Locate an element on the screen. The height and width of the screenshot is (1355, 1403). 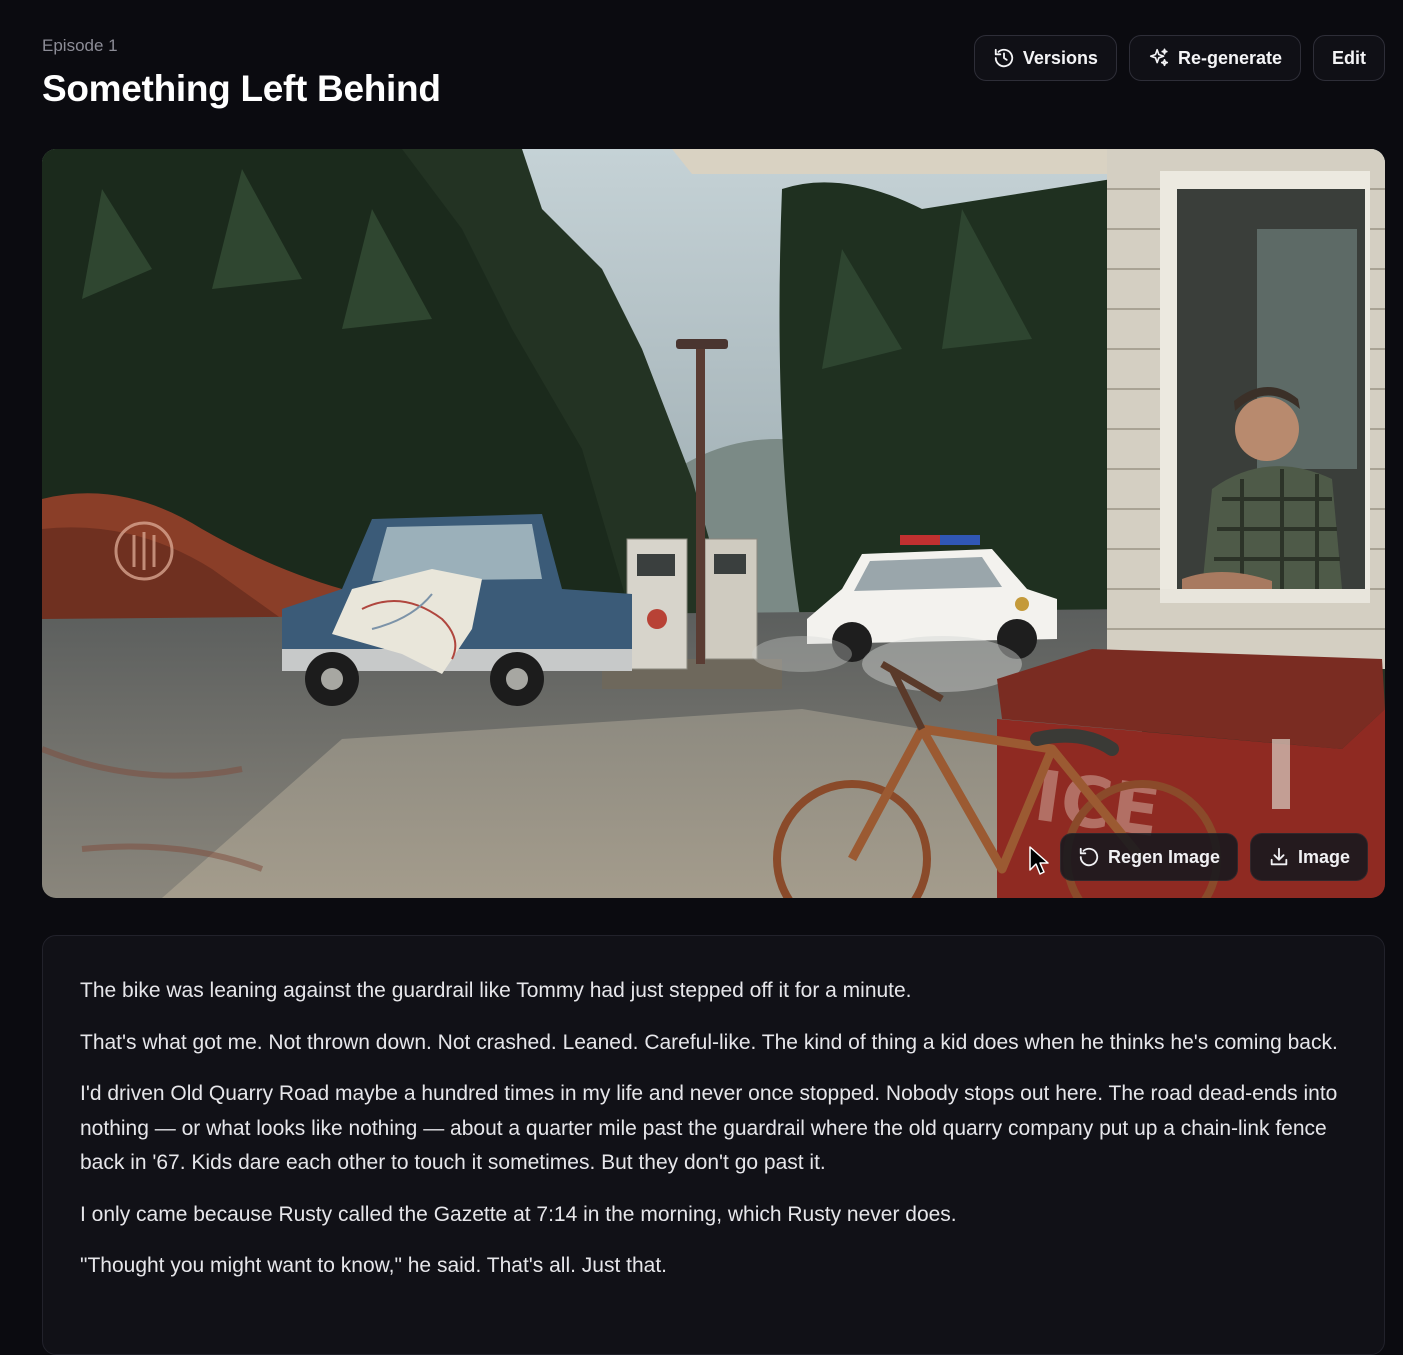
versions-label: Versions is located at coordinates (1060, 57).